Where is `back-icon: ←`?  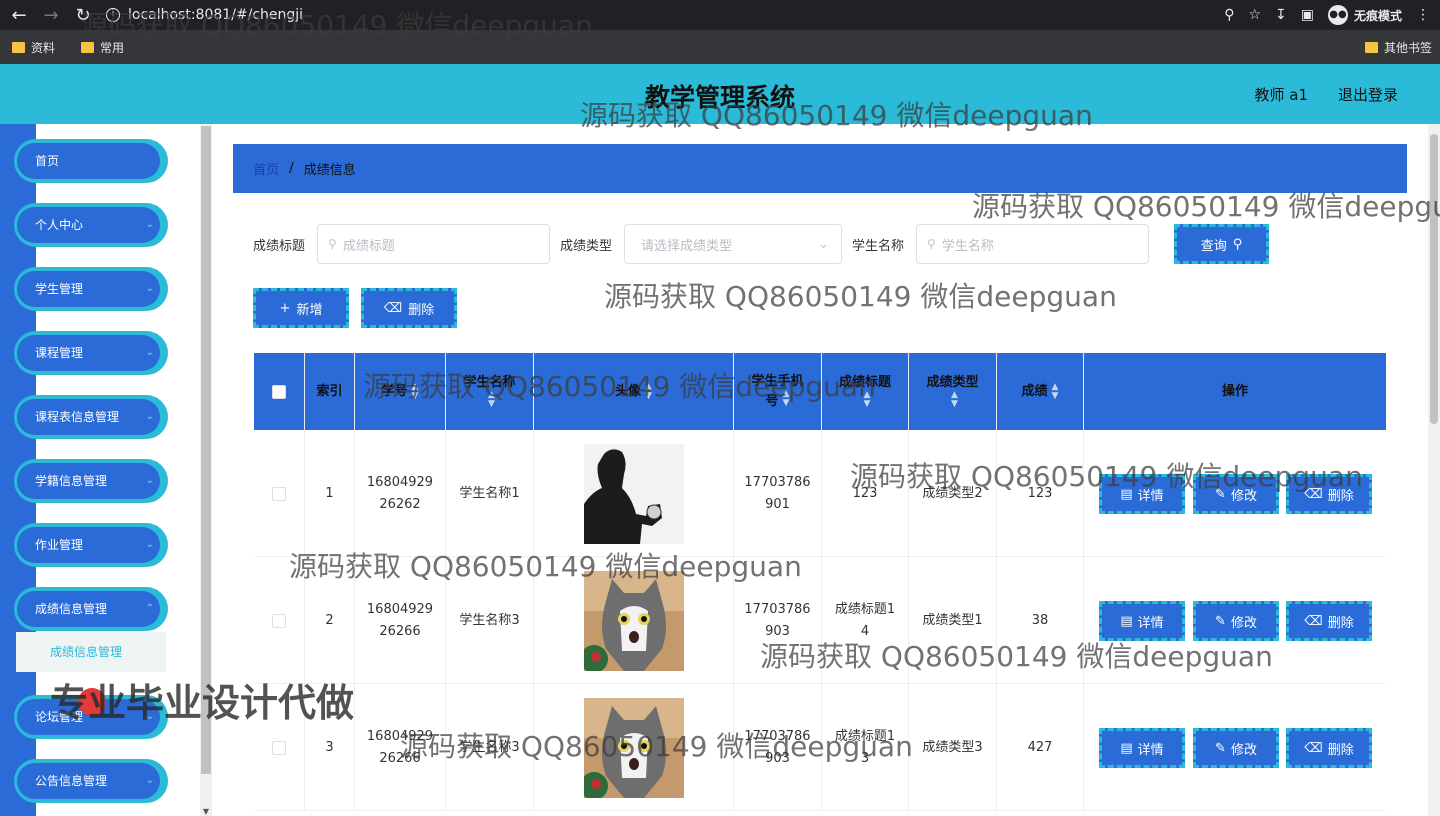
back-icon: ← is located at coordinates (19, 15).